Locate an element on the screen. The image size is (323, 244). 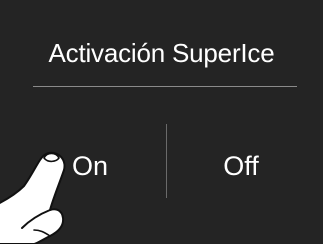
panel-title: Activación SuperIce is located at coordinates (161, 53).